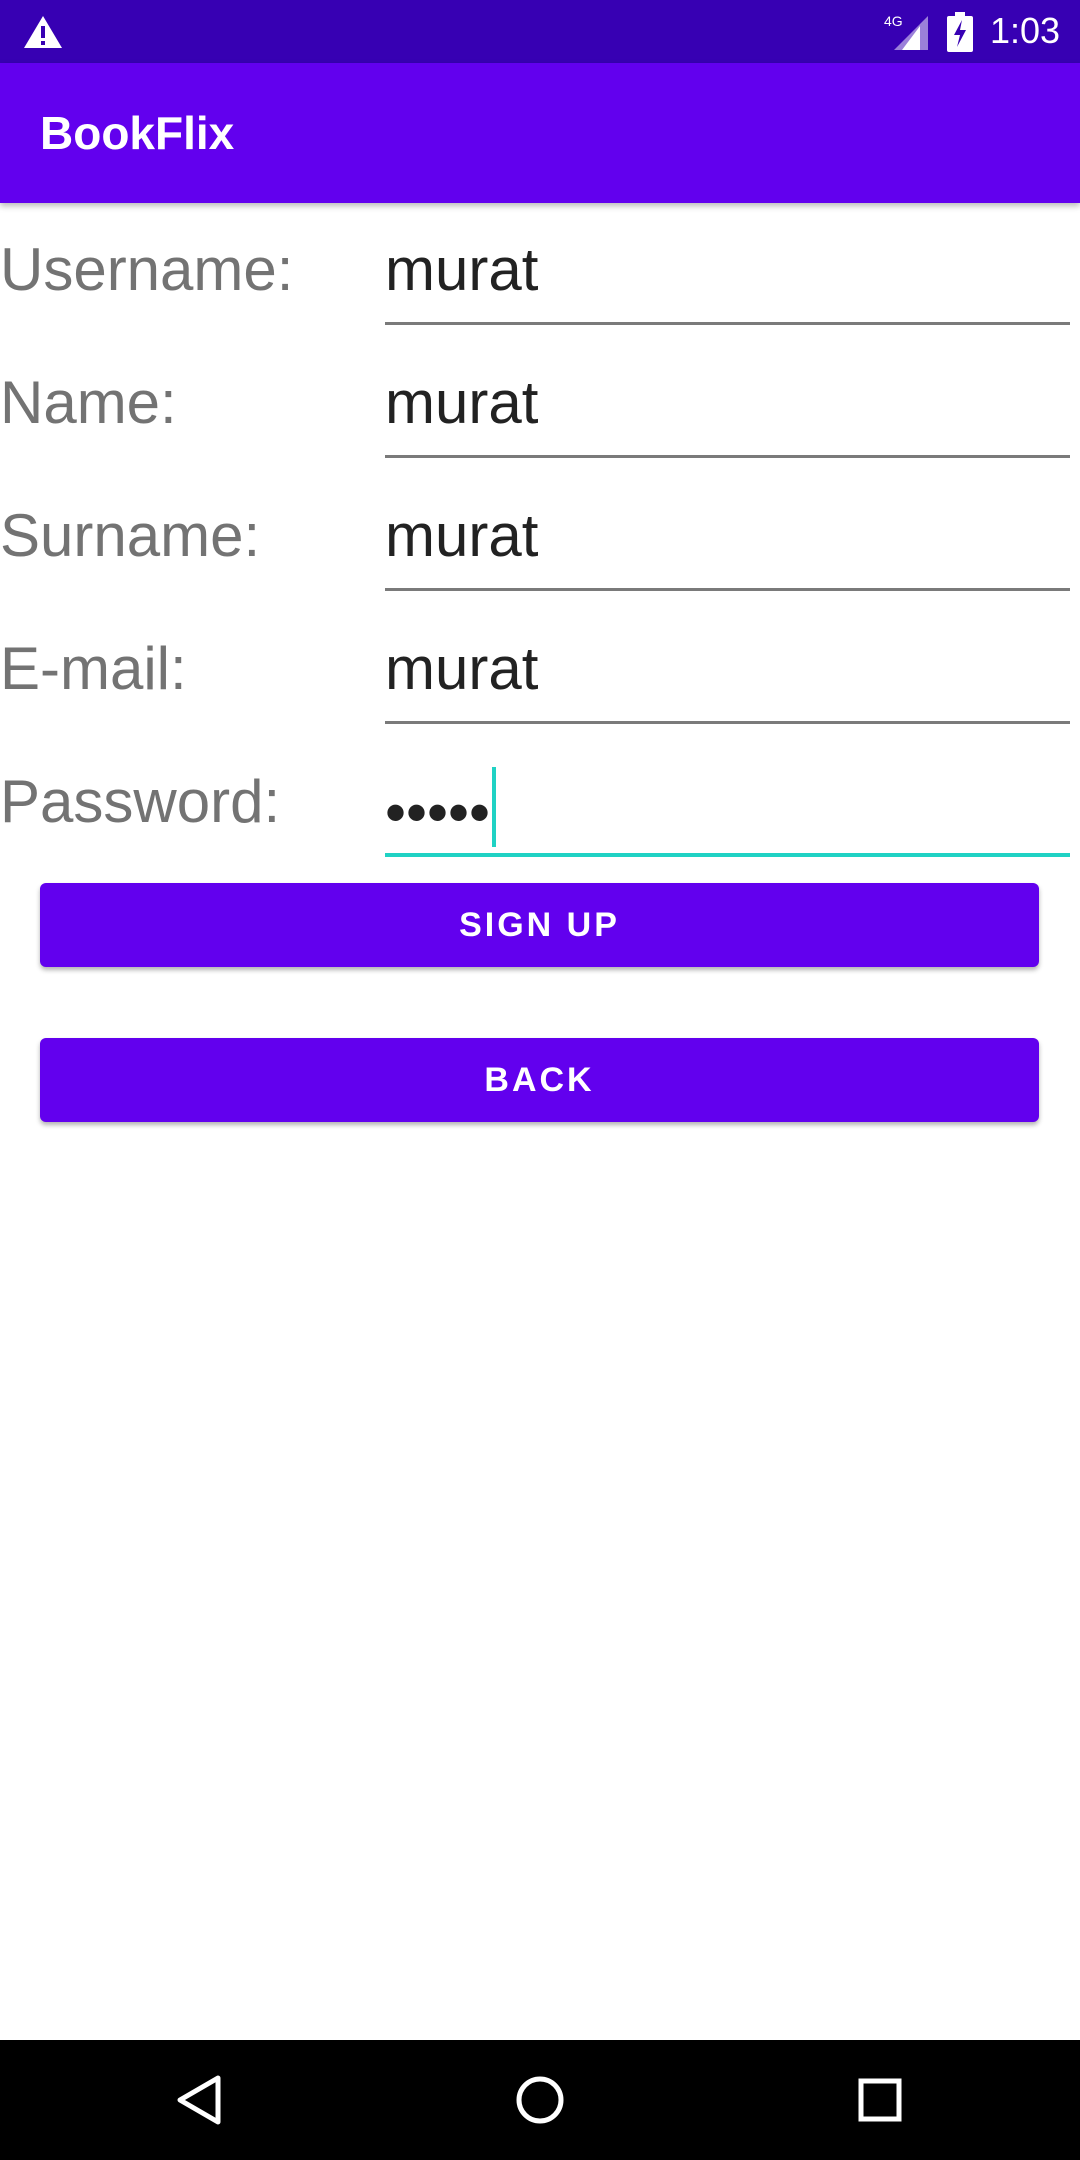 The height and width of the screenshot is (2160, 1080). Describe the element at coordinates (130, 535) in the screenshot. I see `surname-label: Surname:` at that location.